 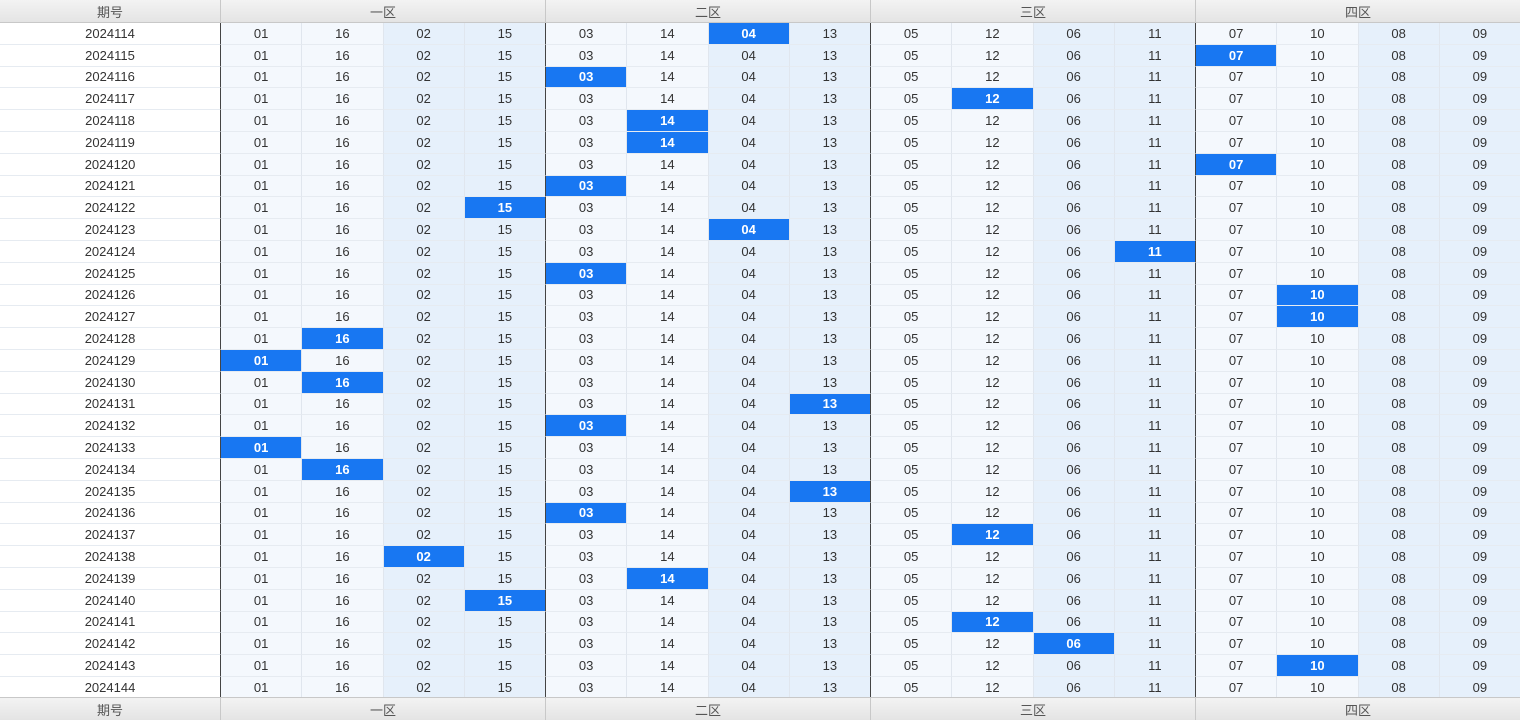 What do you see at coordinates (505, 600) in the screenshot?
I see `highlighted-number-cell: 15` at bounding box center [505, 600].